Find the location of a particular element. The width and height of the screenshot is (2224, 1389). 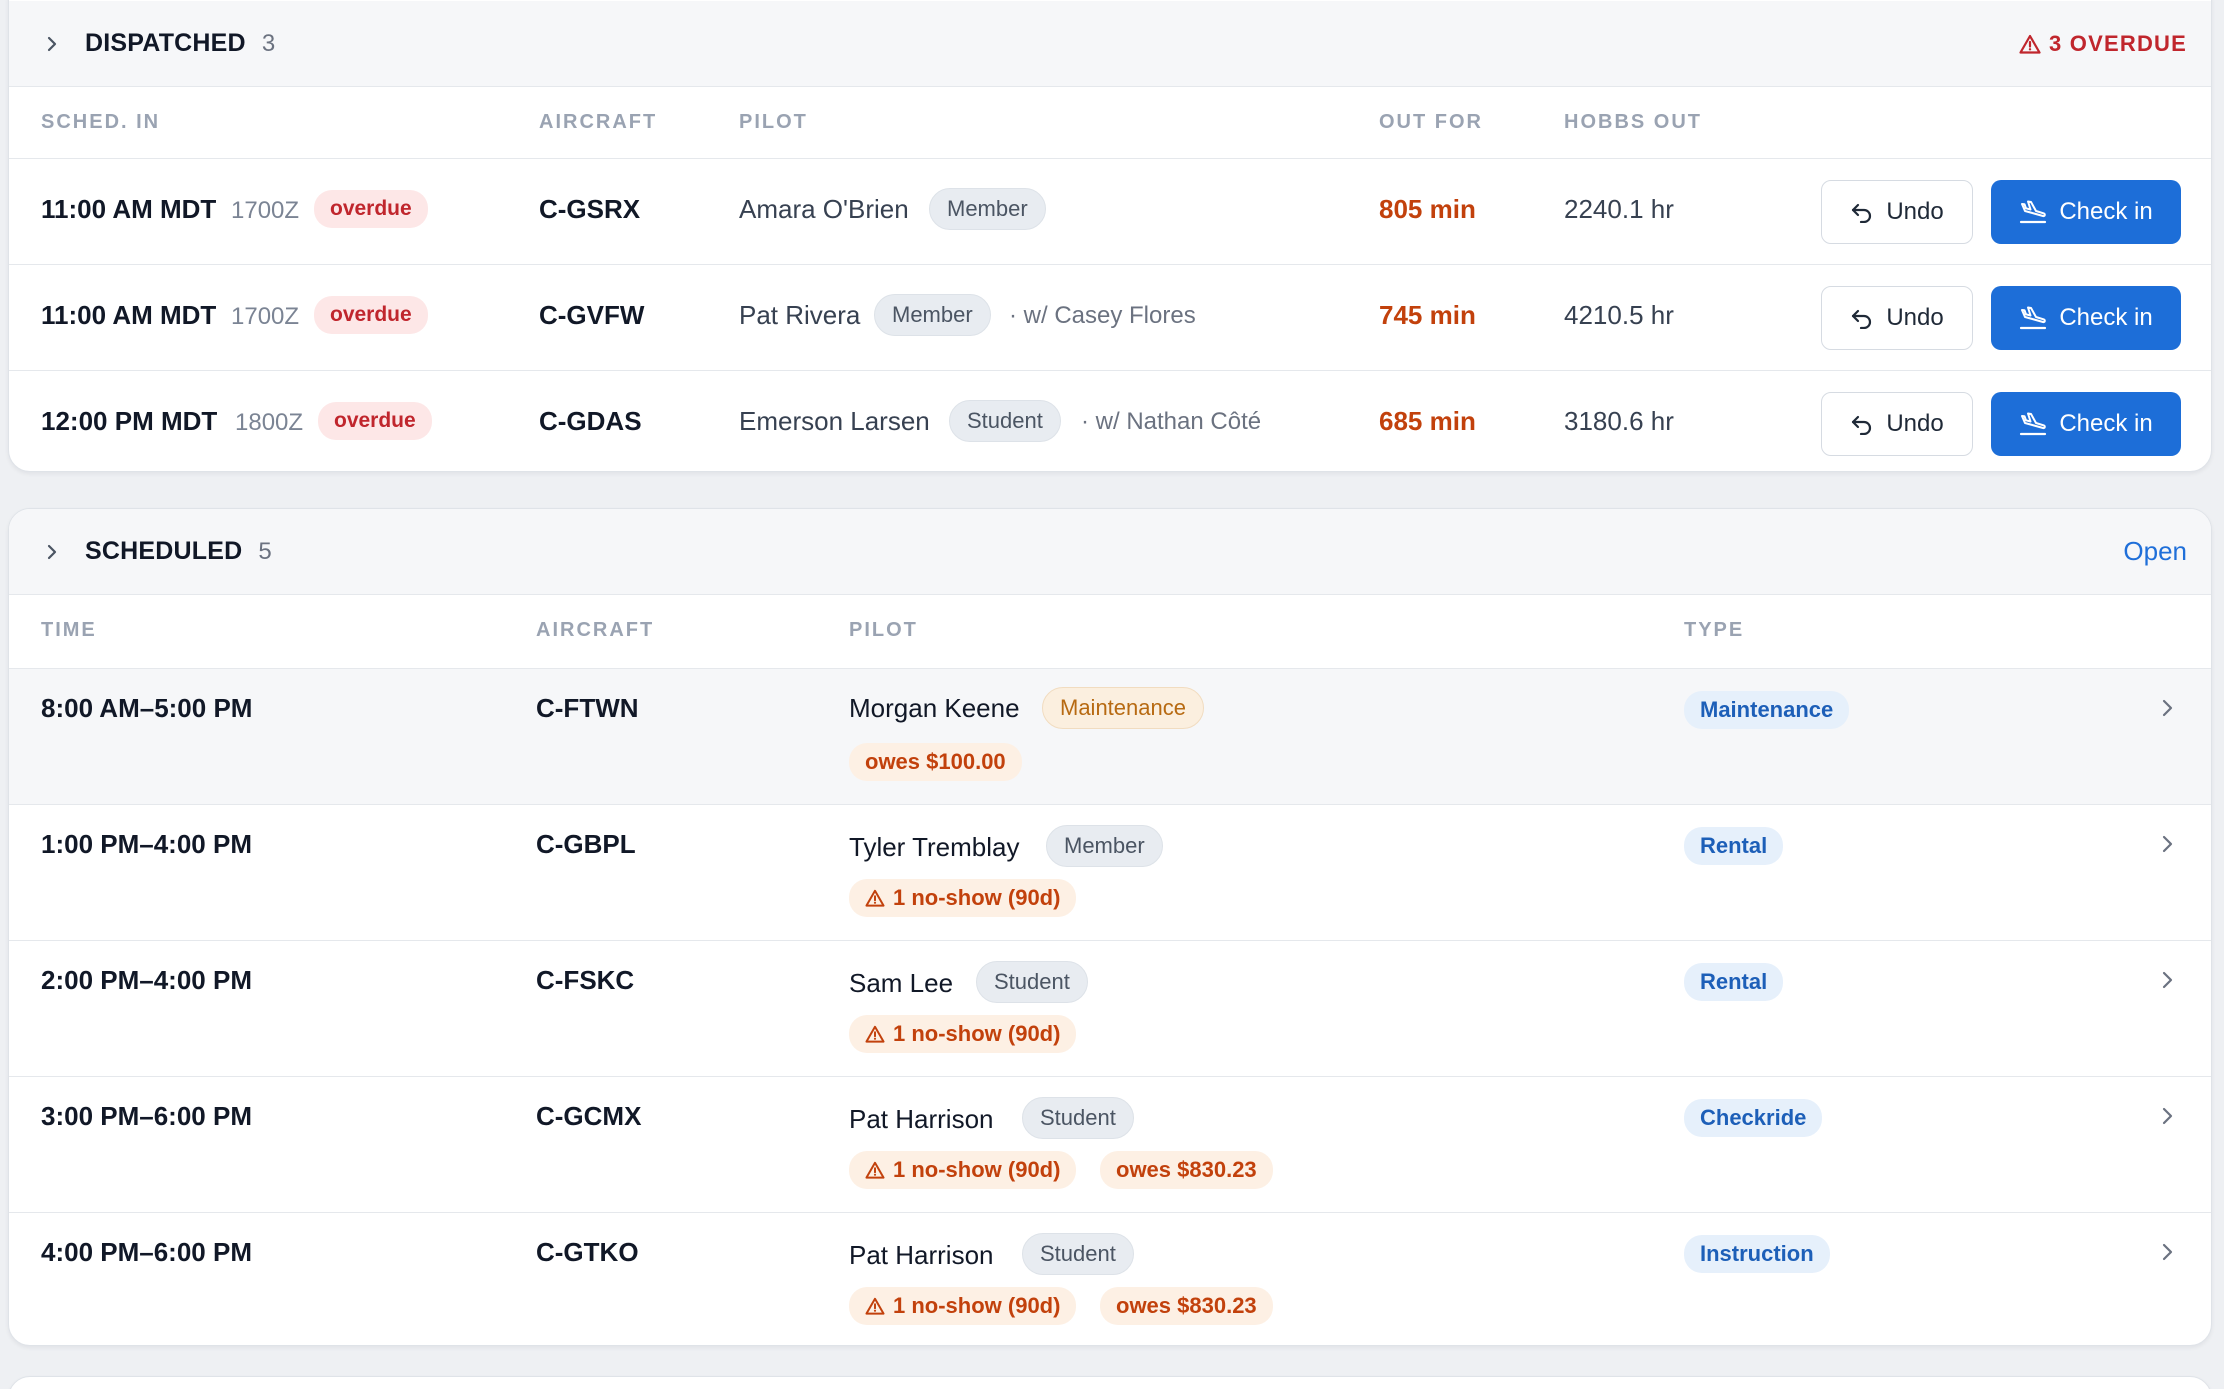

aircraft-tail: C-GSRX is located at coordinates (589, 209).